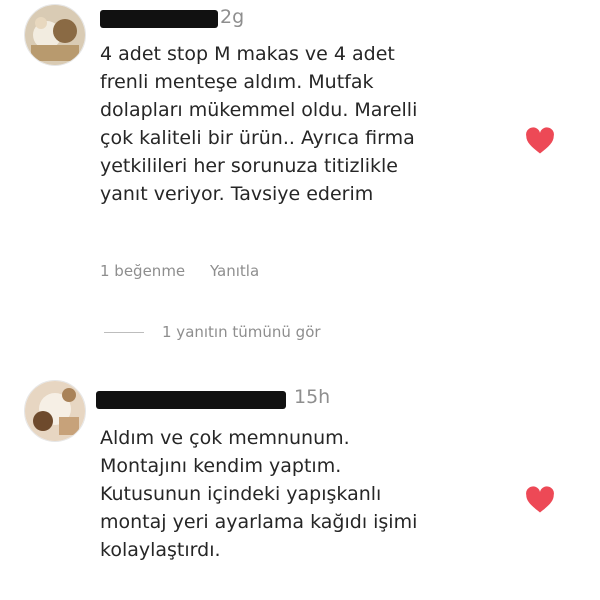  What do you see at coordinates (189, 271) in the screenshot?
I see `comment-actions: 1 beğenme Yanıtla` at bounding box center [189, 271].